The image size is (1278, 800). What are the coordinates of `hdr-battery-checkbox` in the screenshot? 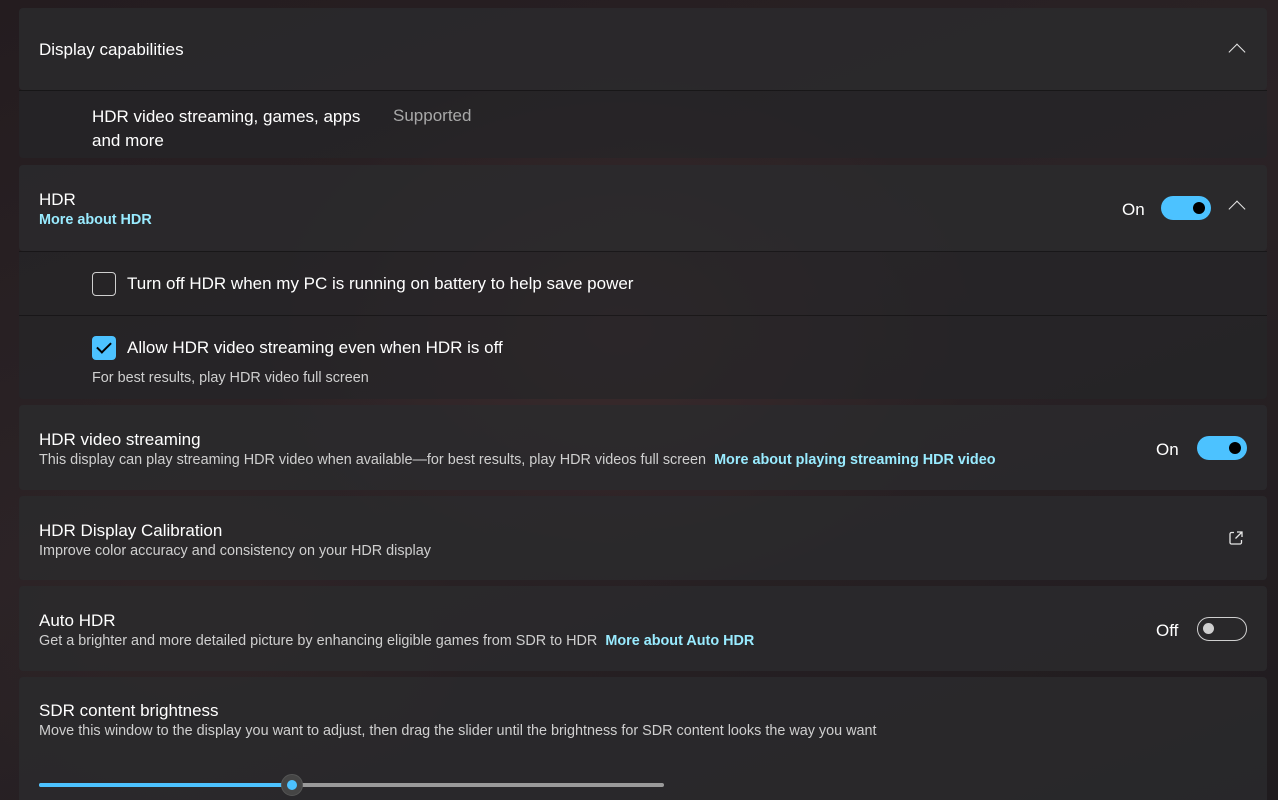 It's located at (104, 284).